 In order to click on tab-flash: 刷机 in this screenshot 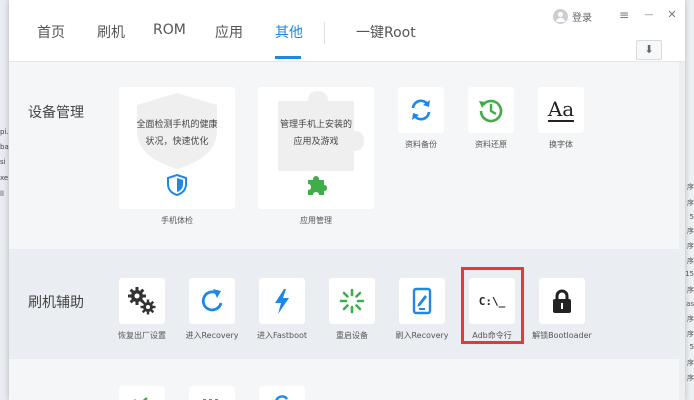, I will do `click(111, 32)`.